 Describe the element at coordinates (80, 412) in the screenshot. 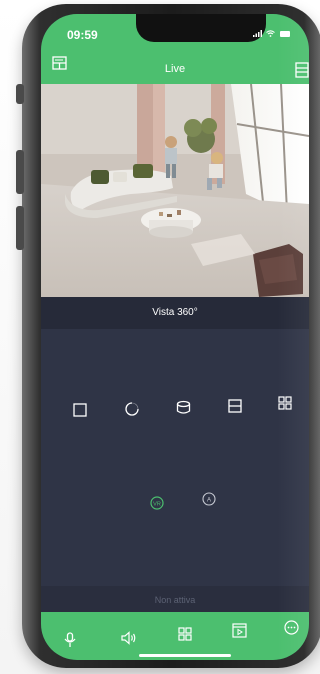

I see `single-view-icon` at that location.